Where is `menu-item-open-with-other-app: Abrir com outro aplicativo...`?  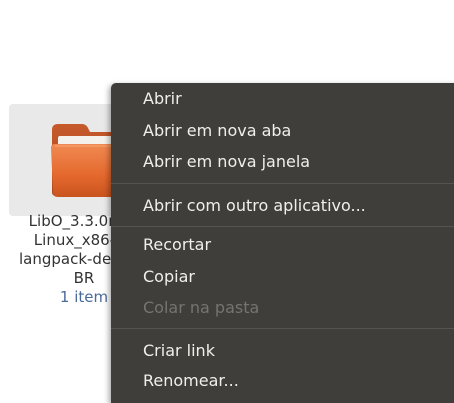
menu-item-open-with-other-app: Abrir com outro aplicativo... is located at coordinates (282, 206).